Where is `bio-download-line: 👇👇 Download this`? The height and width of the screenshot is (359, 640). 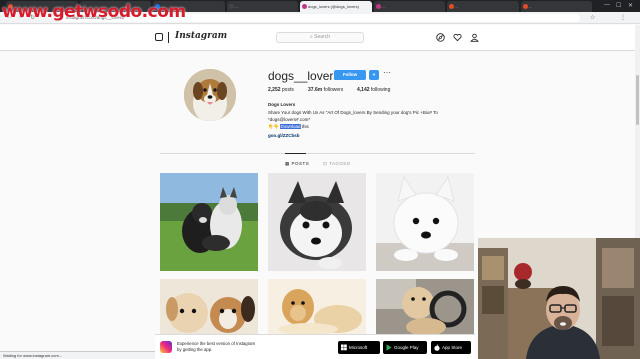 bio-download-line: 👇👇 Download this is located at coordinates (288, 127).